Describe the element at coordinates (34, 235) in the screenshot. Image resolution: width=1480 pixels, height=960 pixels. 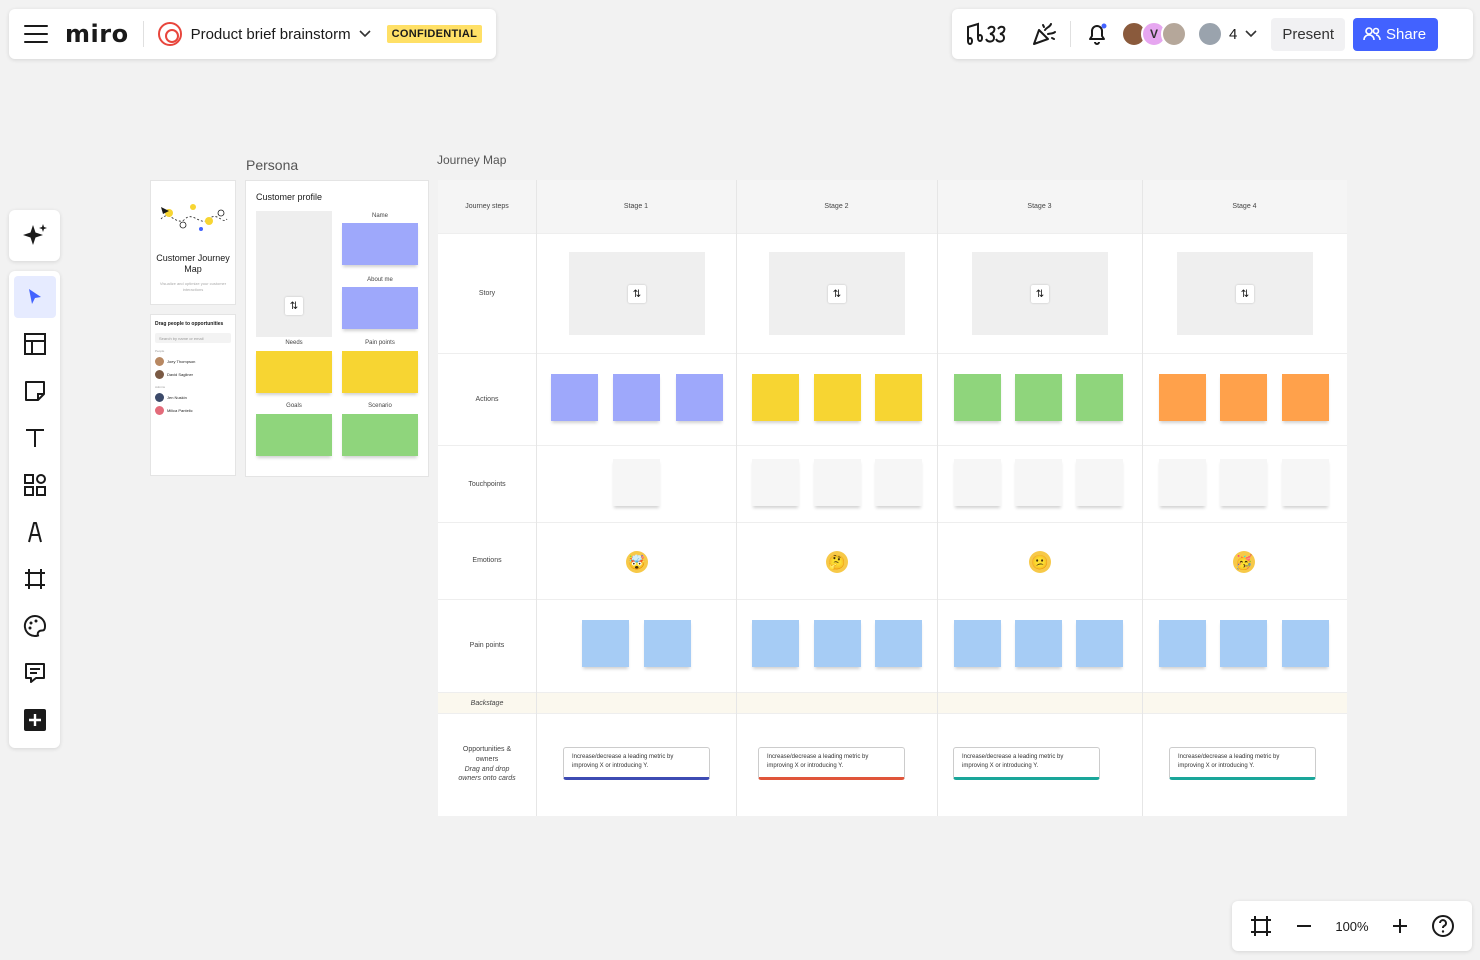
I see `ai-sparkle-button` at that location.